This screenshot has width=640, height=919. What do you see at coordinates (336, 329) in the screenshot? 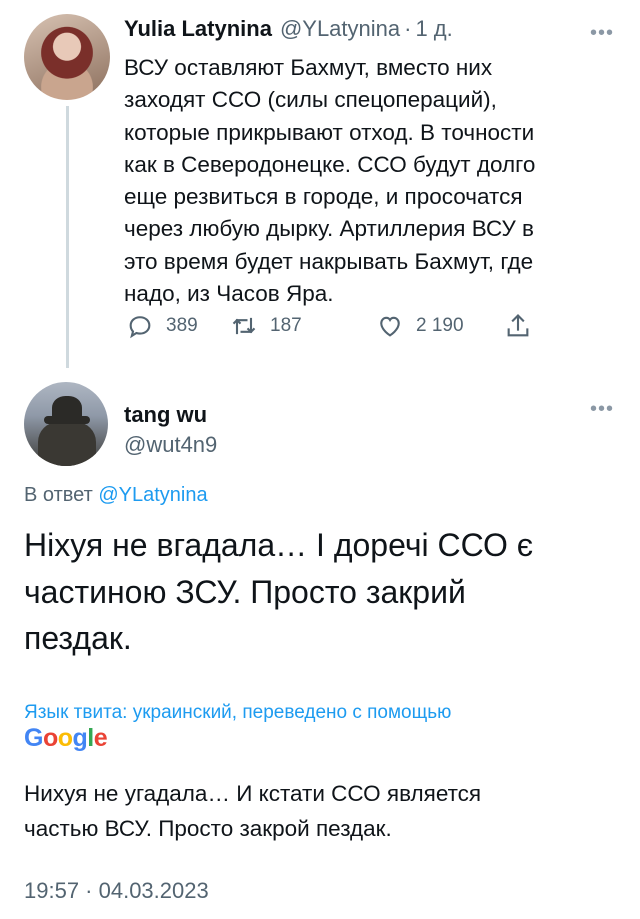
I see `tweet-actions: 389 187 2 190` at bounding box center [336, 329].